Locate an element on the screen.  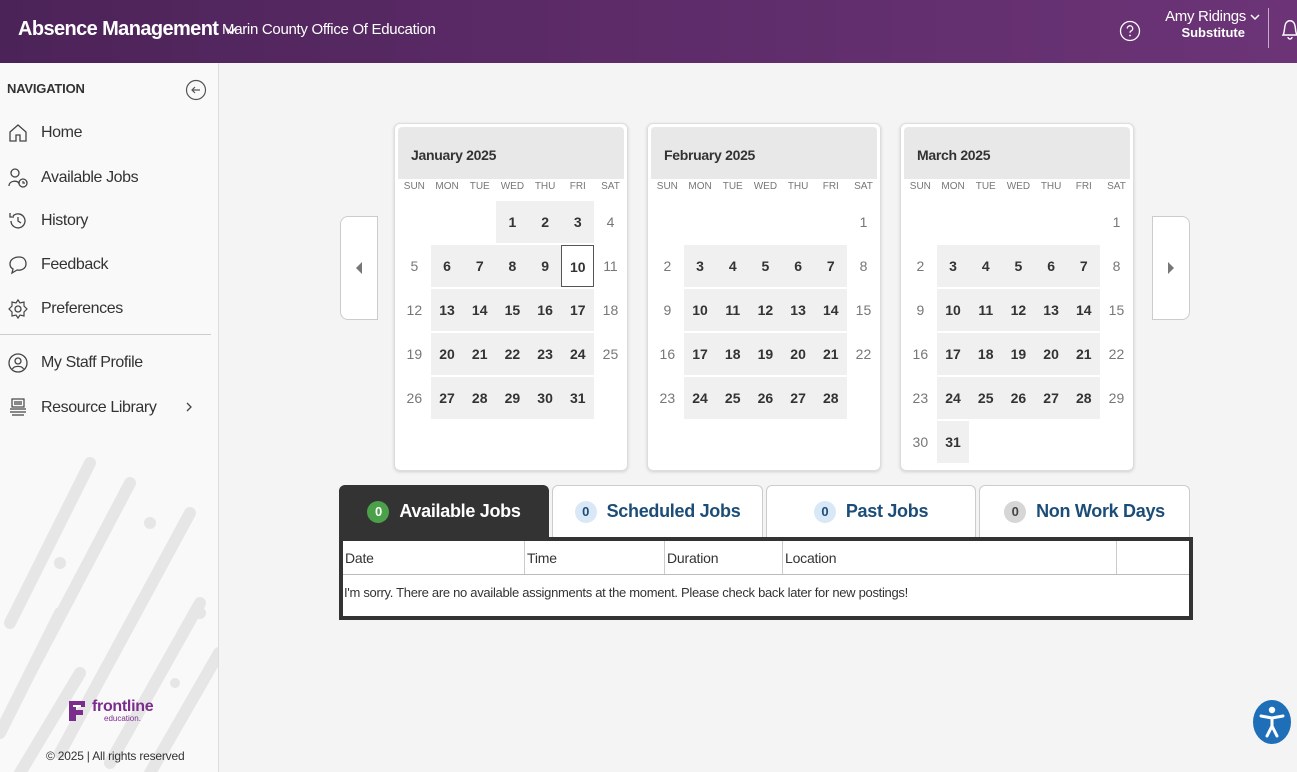
column-header-duration: Duration is located at coordinates (724, 557).